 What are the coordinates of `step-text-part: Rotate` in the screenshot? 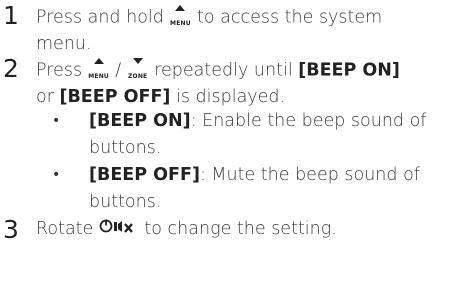 It's located at (67, 229).